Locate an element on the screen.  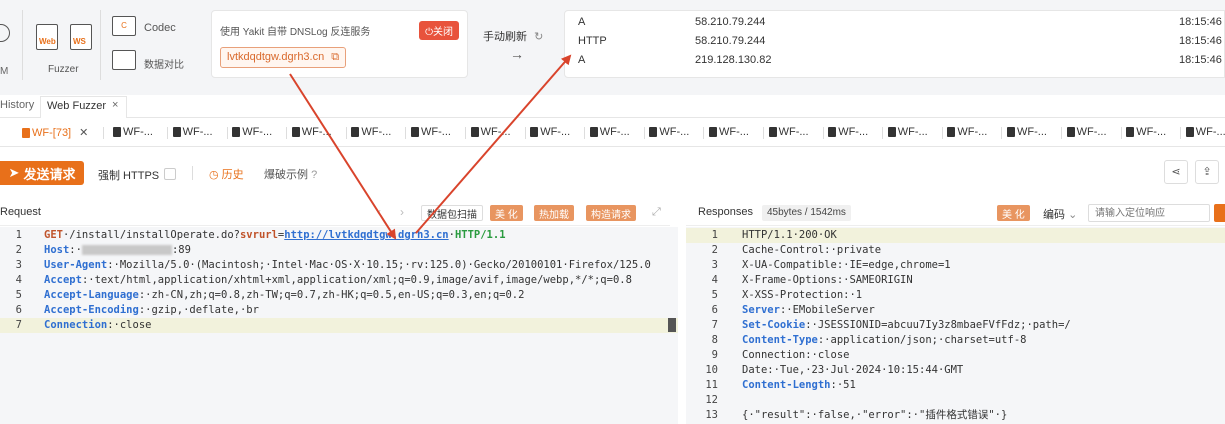
annotation-arrows is located at coordinates (430, 147).